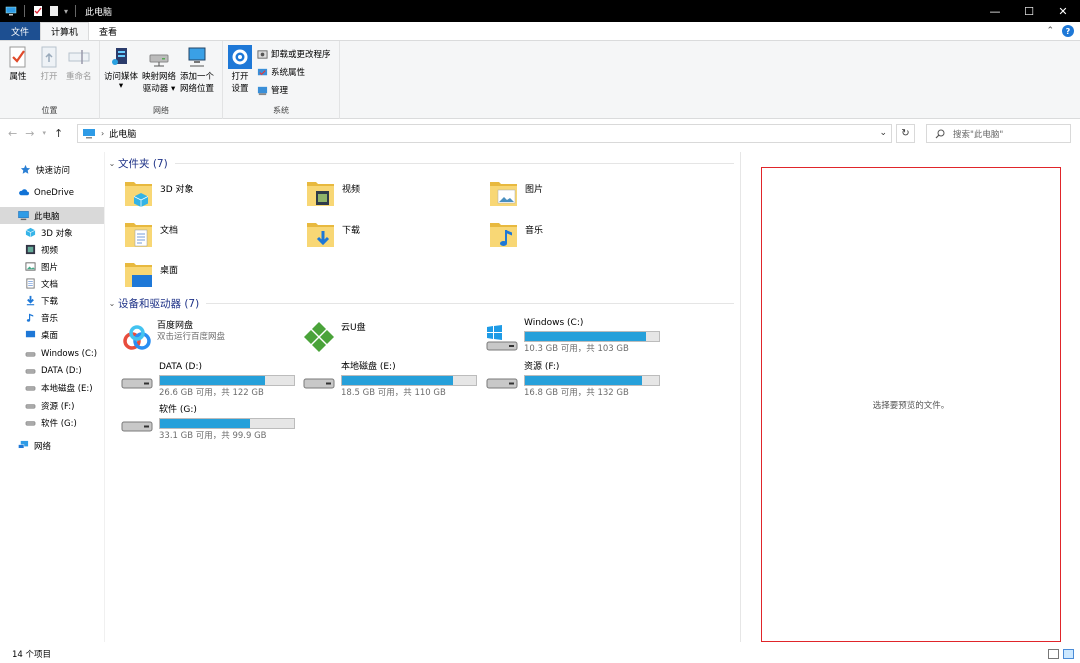  What do you see at coordinates (272, 90) in the screenshot?
I see `manage-button: 管理` at bounding box center [272, 90].